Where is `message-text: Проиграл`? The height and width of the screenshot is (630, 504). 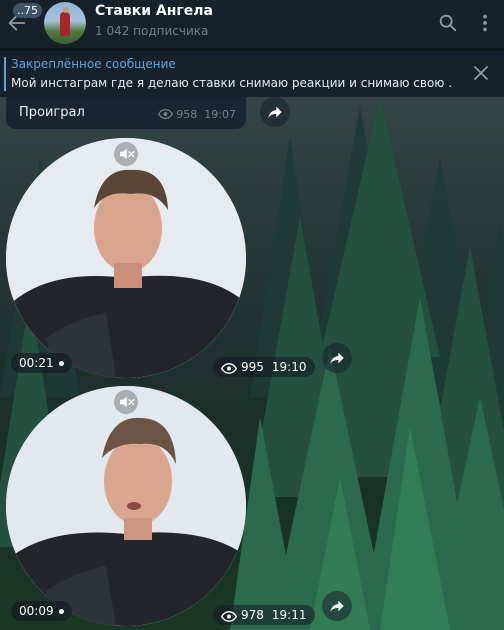 message-text: Проиграл is located at coordinates (52, 112).